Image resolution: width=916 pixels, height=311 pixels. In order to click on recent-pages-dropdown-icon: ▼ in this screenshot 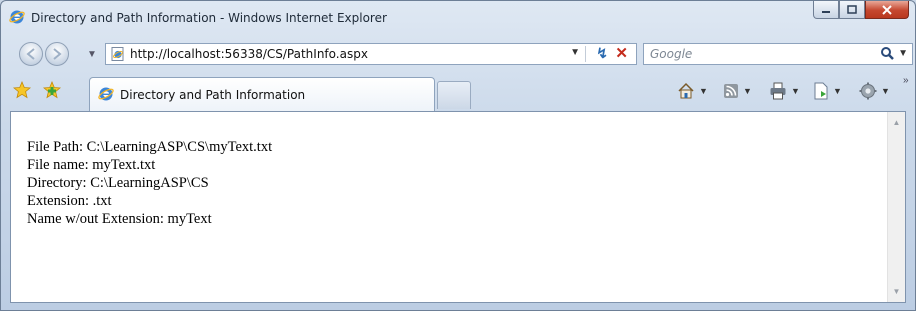, I will do `click(92, 54)`.